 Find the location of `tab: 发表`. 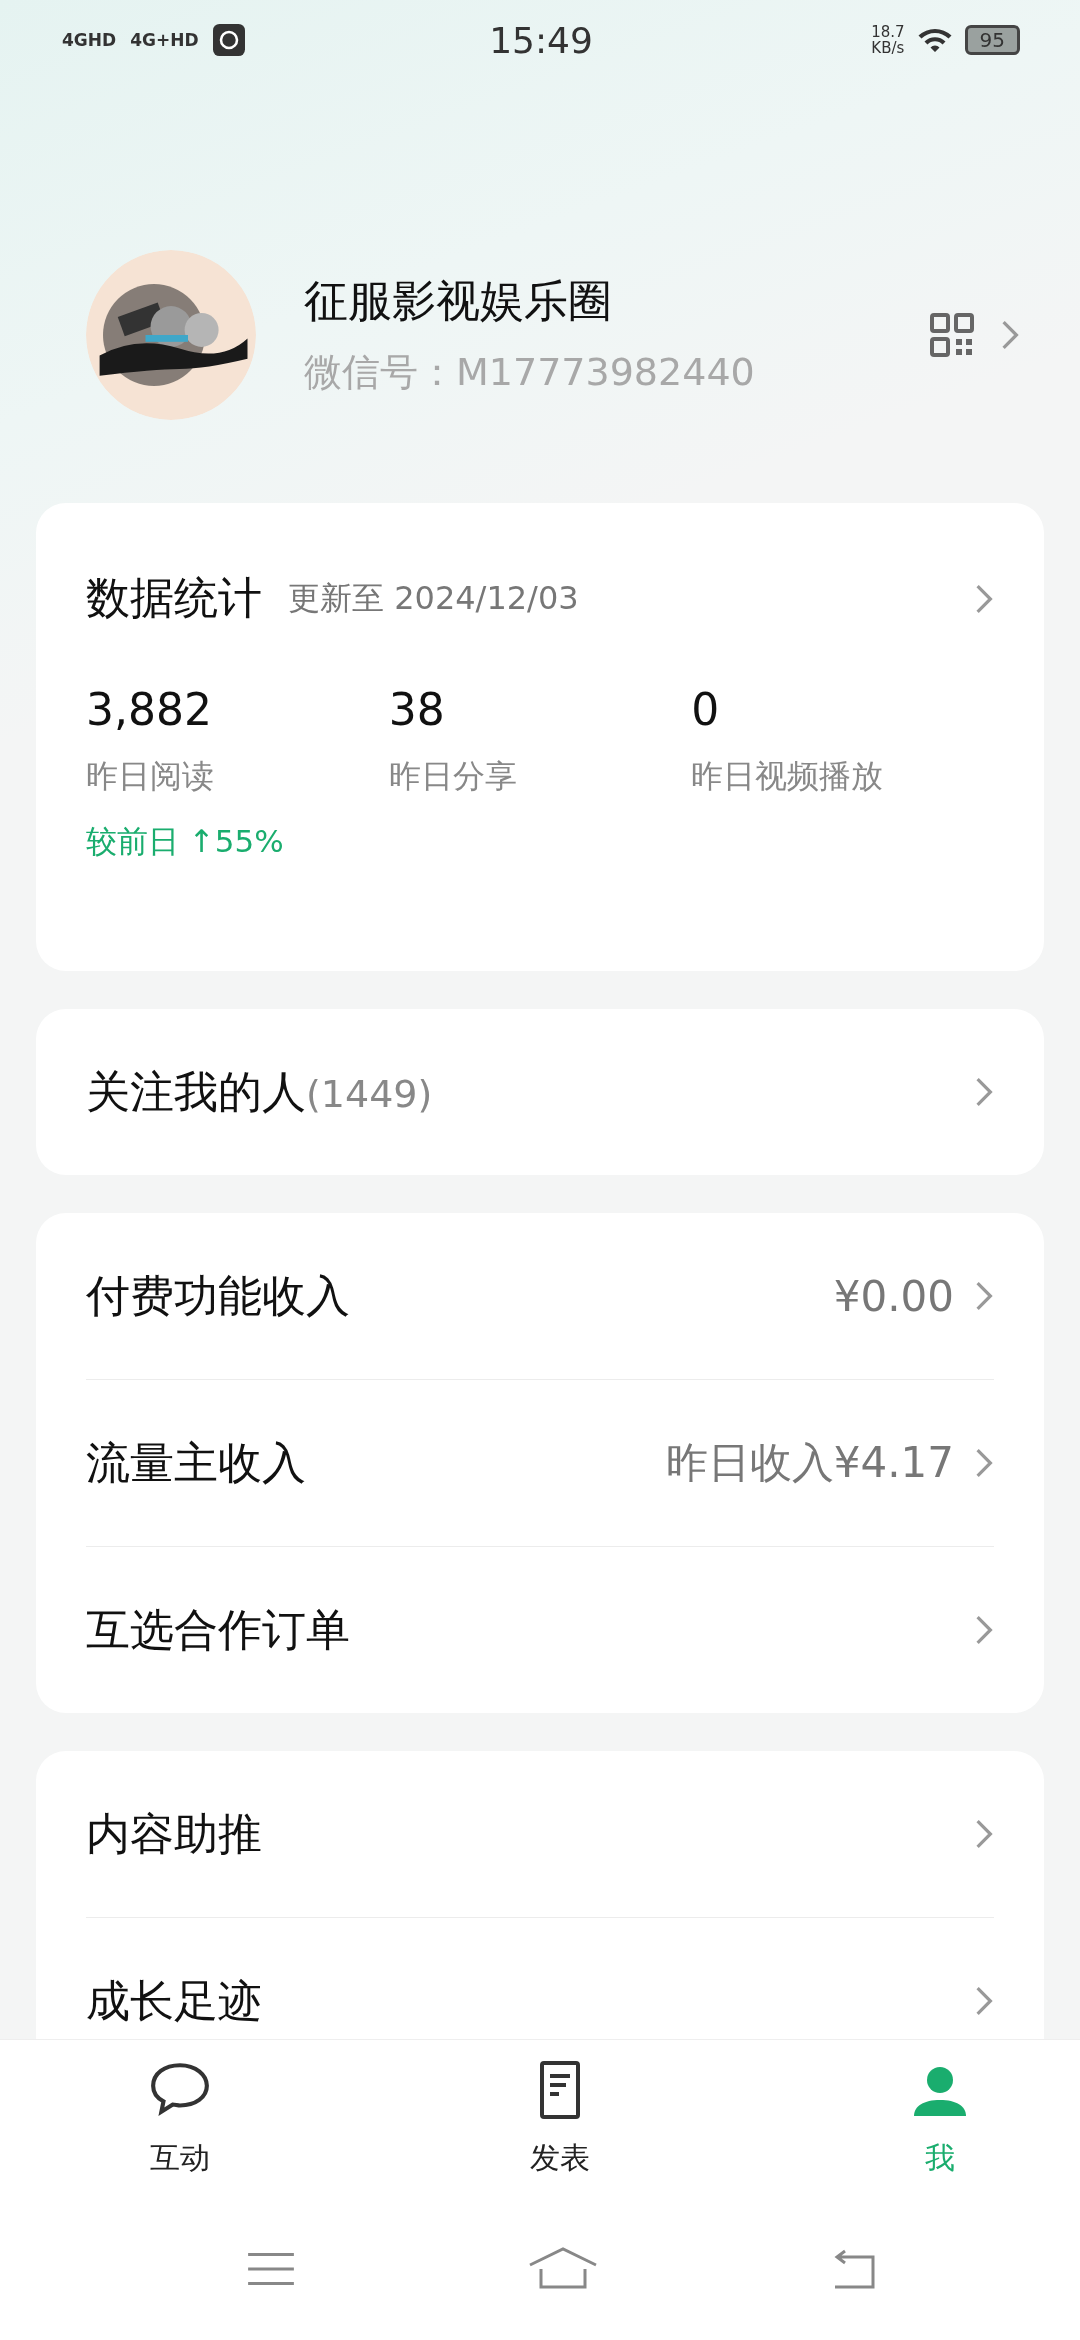

tab: 发表 is located at coordinates (560, 2119).